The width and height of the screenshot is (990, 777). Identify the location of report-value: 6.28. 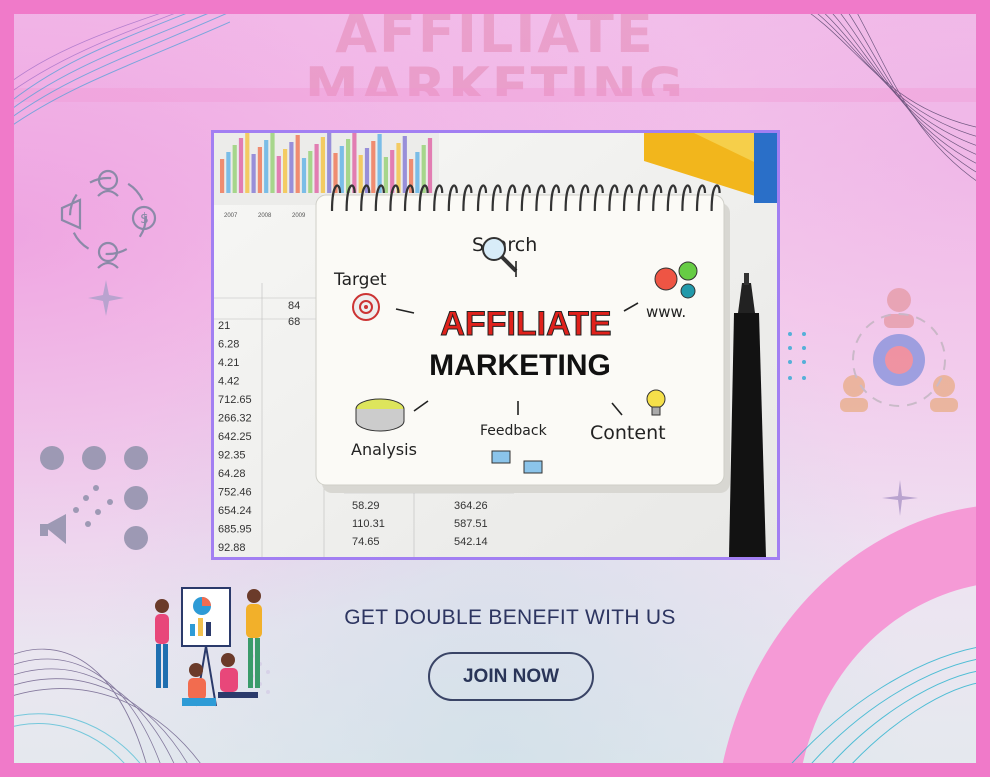
(228, 345).